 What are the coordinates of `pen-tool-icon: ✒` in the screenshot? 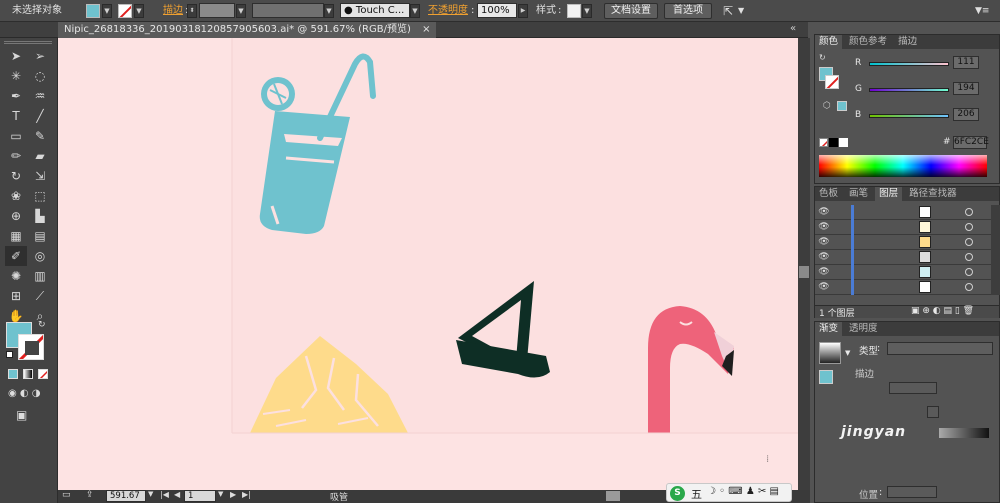 It's located at (16, 96).